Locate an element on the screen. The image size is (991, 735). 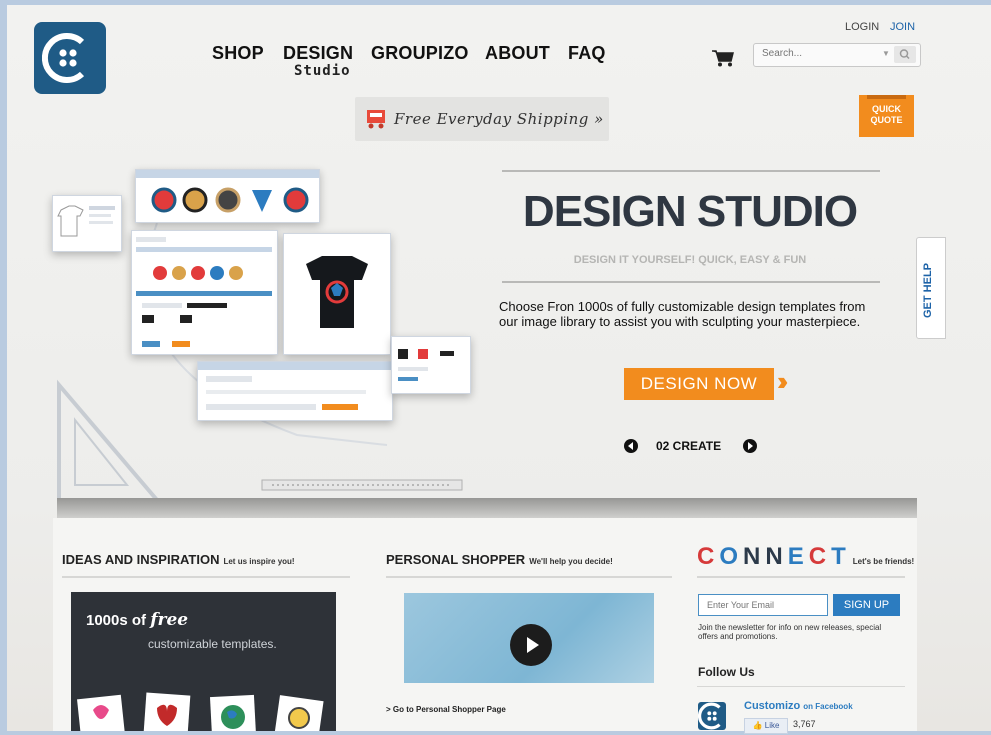
arrow-left-icon is located at coordinates (630, 446).